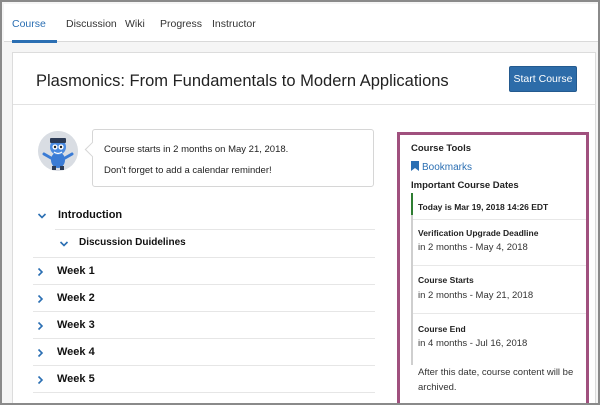  I want to click on message-reminder: Don't forget to add a calendar reminder!, so click(188, 170).